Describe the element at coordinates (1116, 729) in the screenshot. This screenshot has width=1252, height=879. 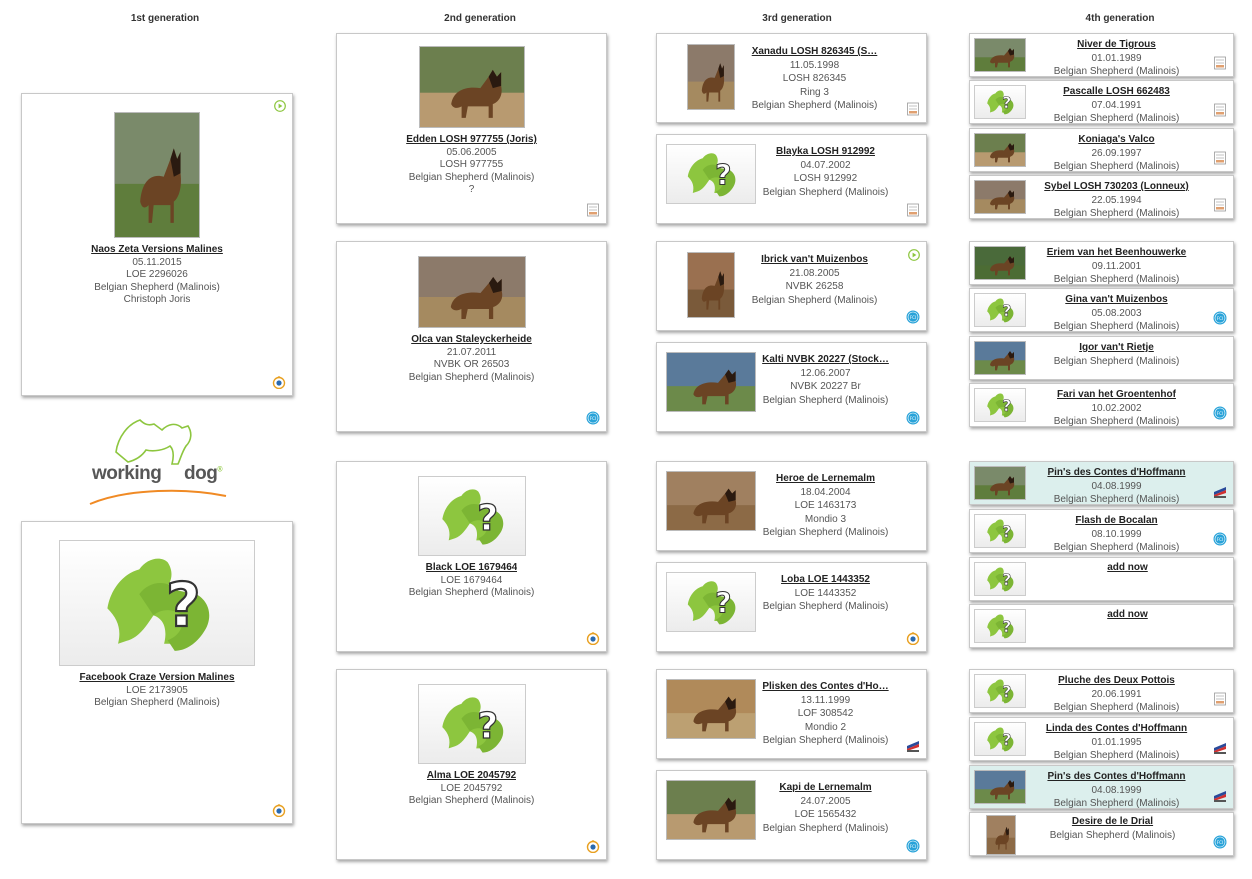
I see `dog-name-link: Linda des Contes d'Hoffmann` at that location.